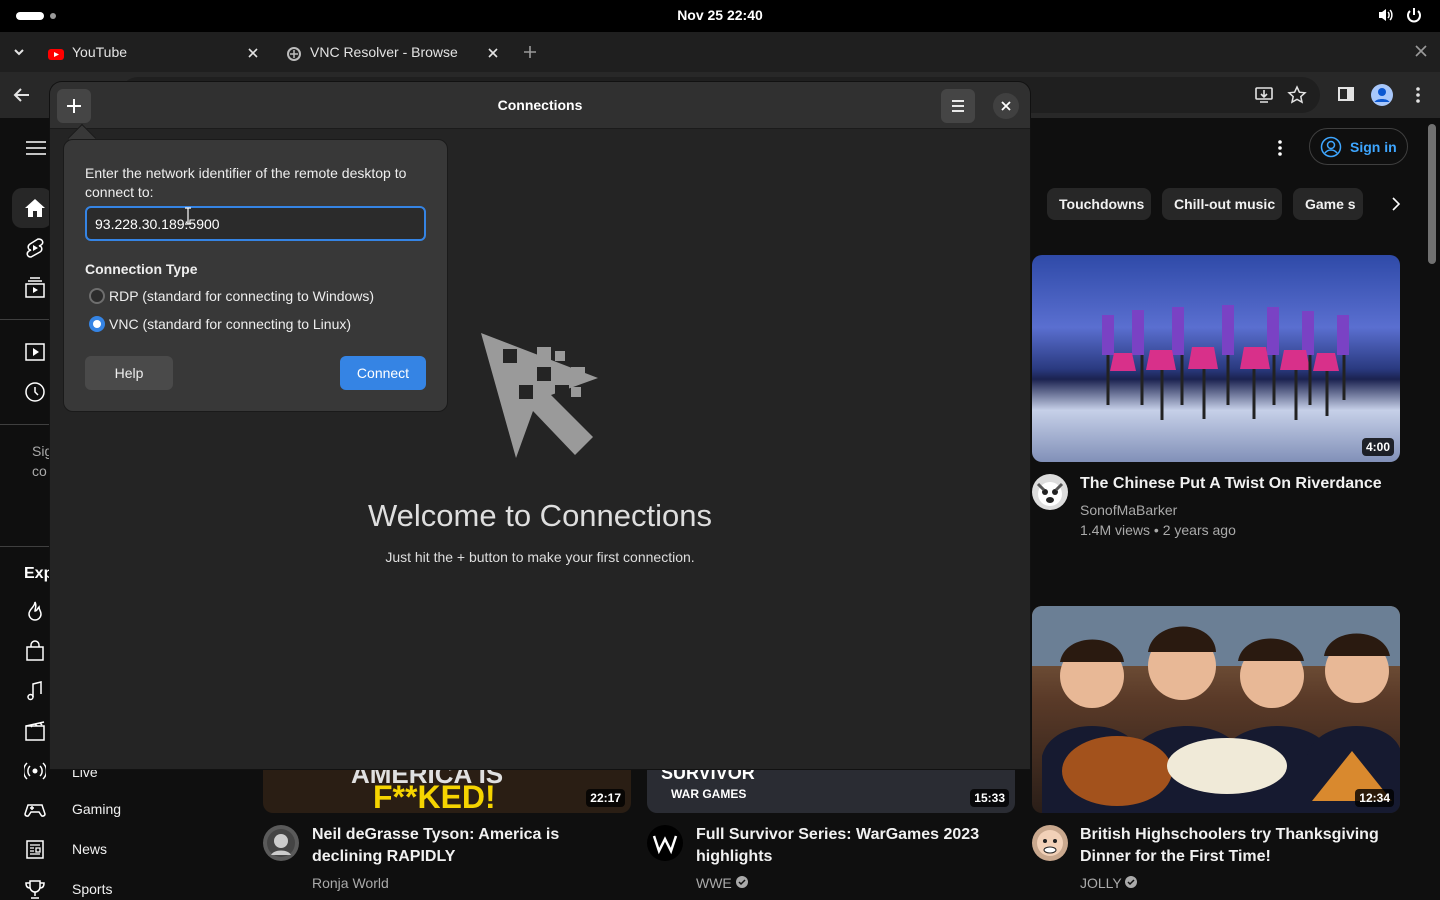 This screenshot has width=1440, height=900. I want to click on help-button: Help, so click(129, 373).